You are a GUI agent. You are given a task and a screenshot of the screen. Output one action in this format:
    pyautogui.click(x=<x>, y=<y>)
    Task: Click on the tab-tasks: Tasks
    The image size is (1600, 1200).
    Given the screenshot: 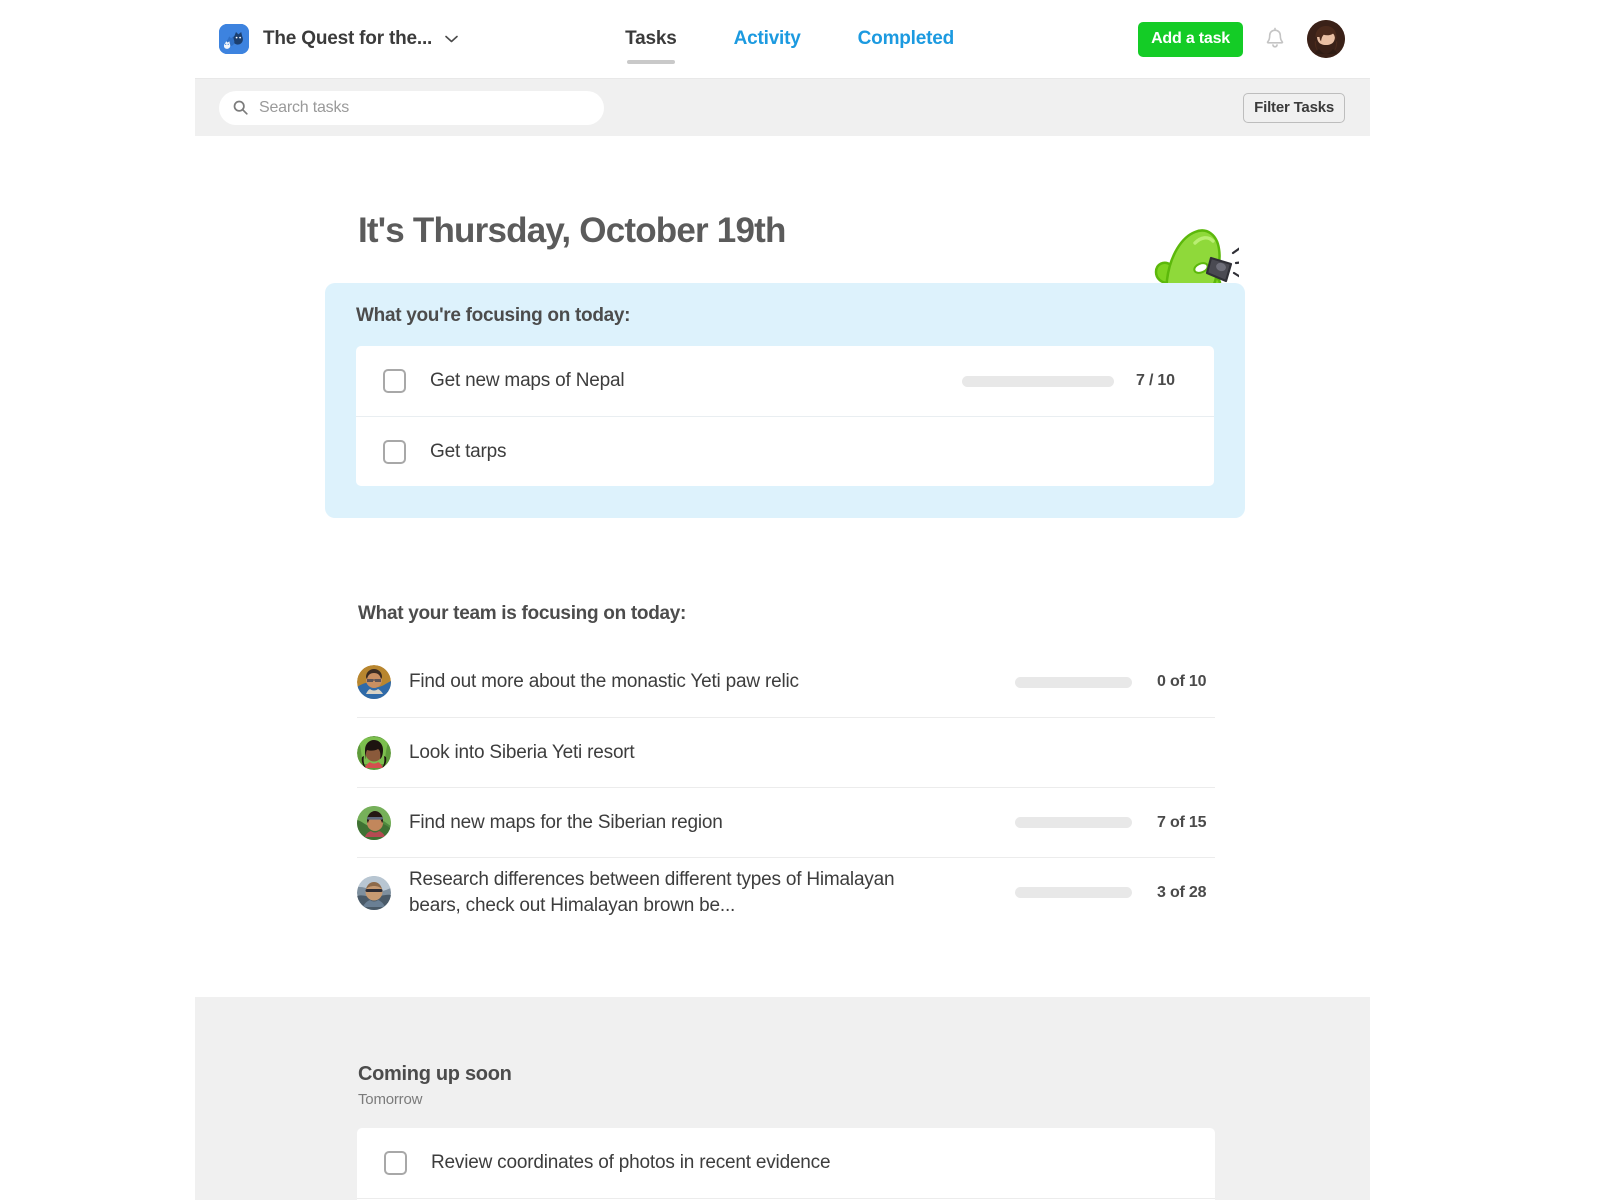 What is the action you would take?
    pyautogui.click(x=651, y=46)
    